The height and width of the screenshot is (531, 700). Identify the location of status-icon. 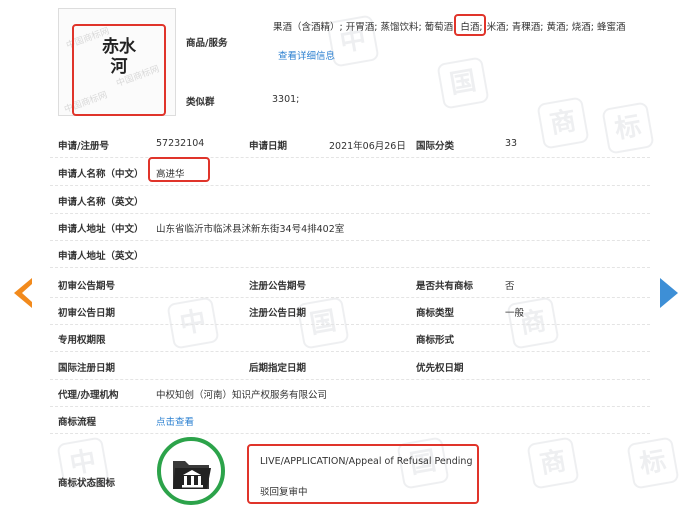
(191, 471).